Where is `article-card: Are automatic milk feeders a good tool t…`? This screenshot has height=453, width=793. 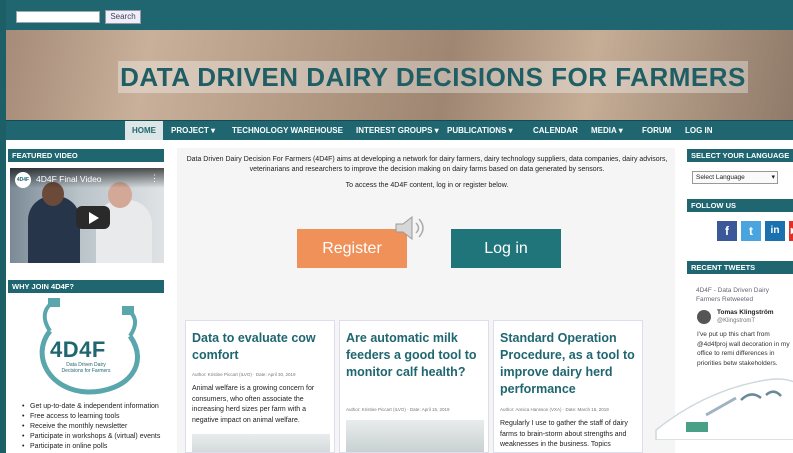
article-card: Are automatic milk feeders a good tool t… is located at coordinates (414, 386).